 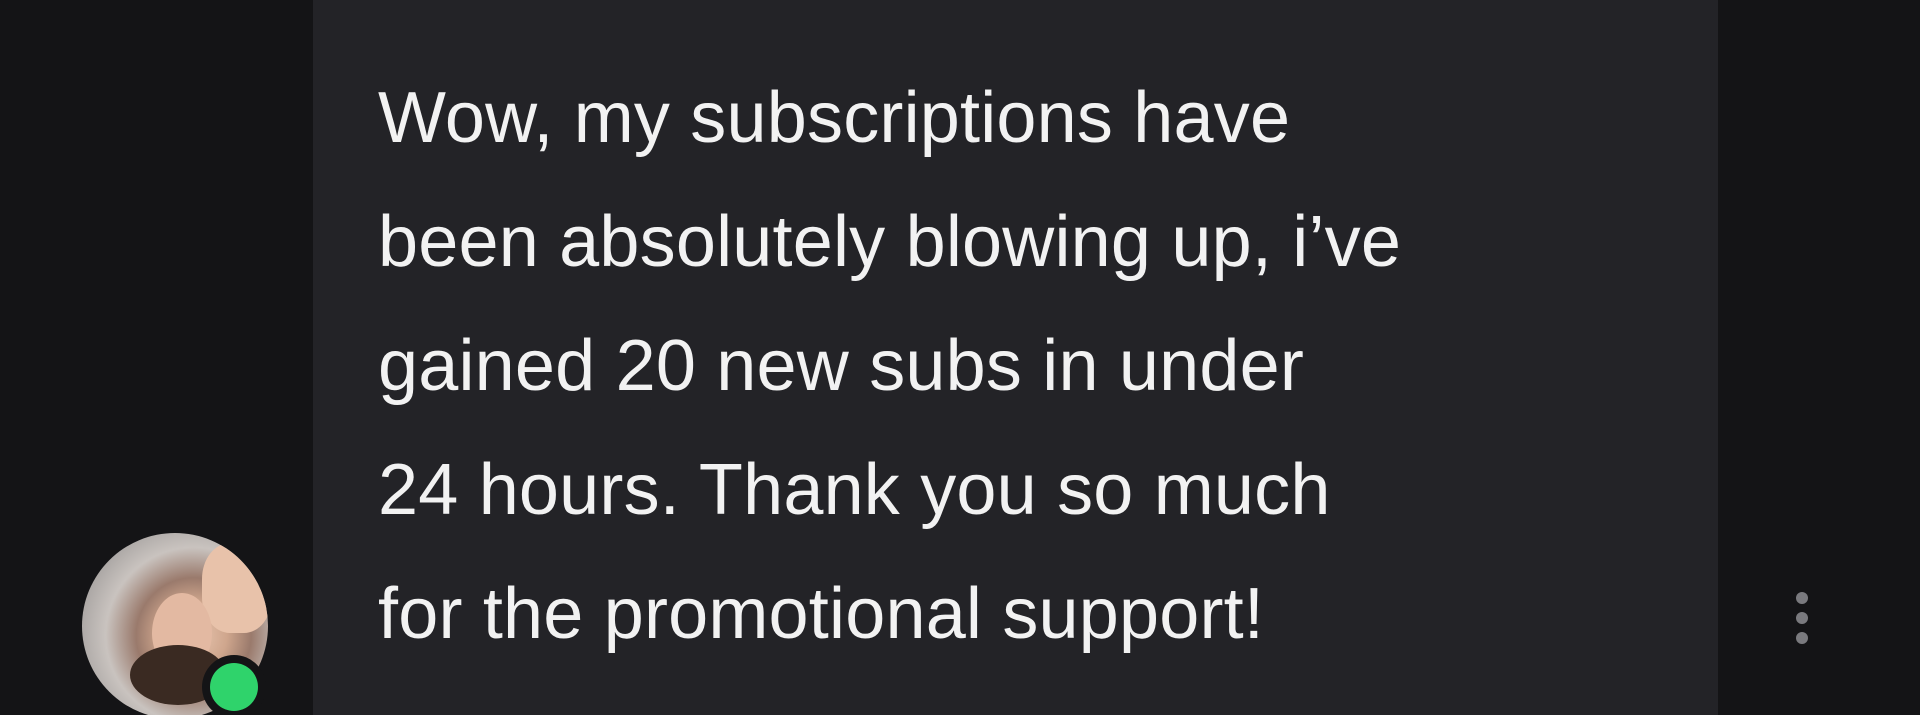 What do you see at coordinates (235, 588) in the screenshot?
I see `avatar-photo-detail` at bounding box center [235, 588].